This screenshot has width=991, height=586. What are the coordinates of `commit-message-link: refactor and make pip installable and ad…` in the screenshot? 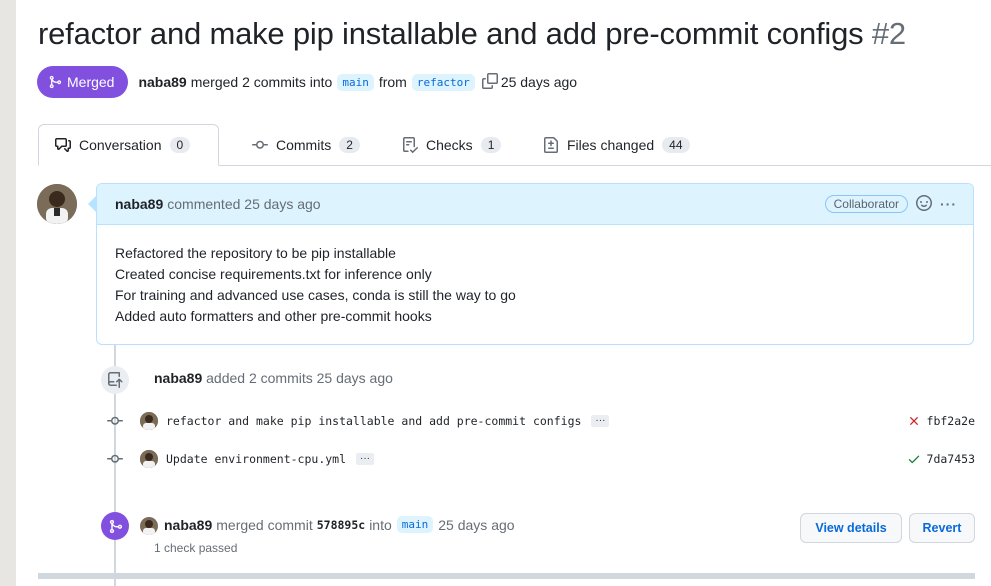 It's located at (373, 421).